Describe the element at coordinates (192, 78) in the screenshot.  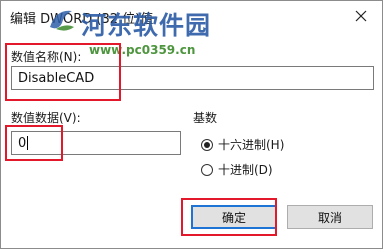
I see `value-name-field: DisableCAD` at that location.